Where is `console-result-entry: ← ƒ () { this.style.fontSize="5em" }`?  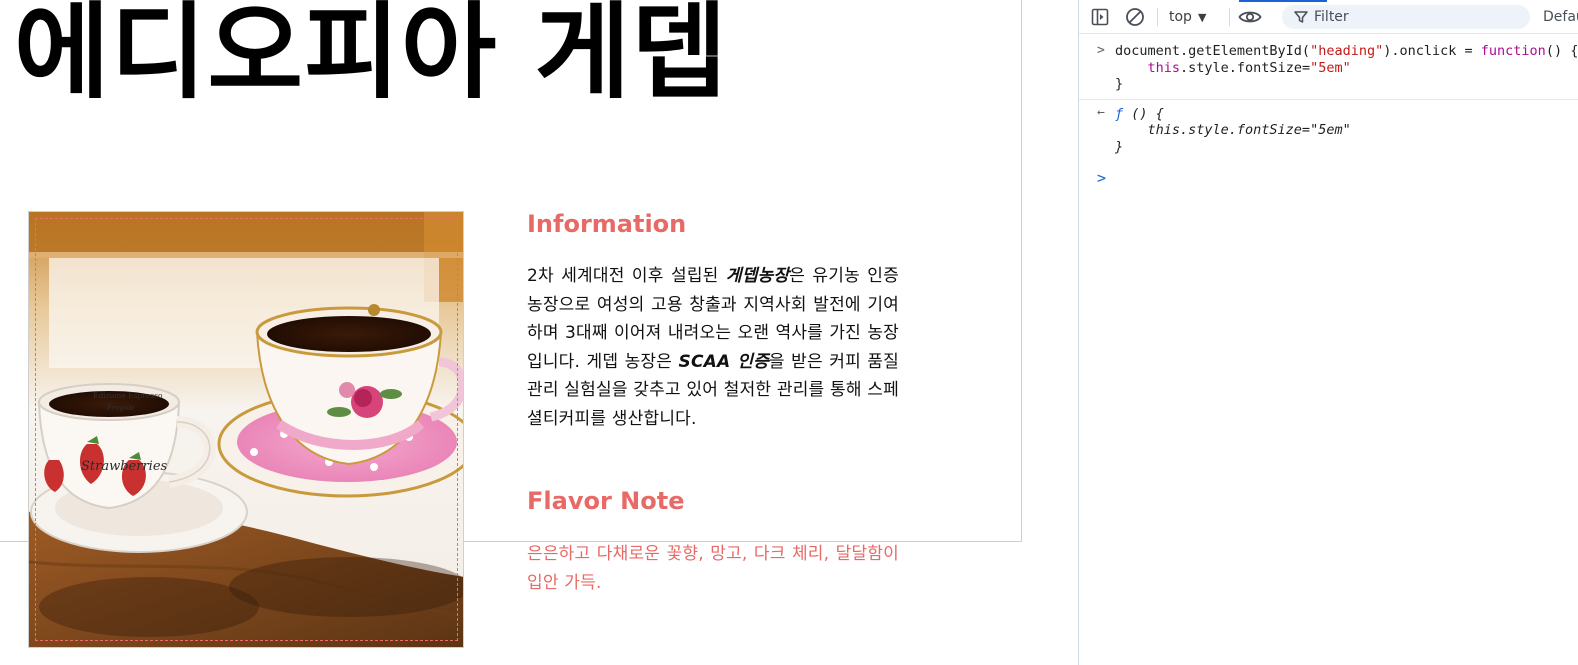 console-result-entry: ← ƒ () { this.style.fontSize="5em" } is located at coordinates (1328, 131).